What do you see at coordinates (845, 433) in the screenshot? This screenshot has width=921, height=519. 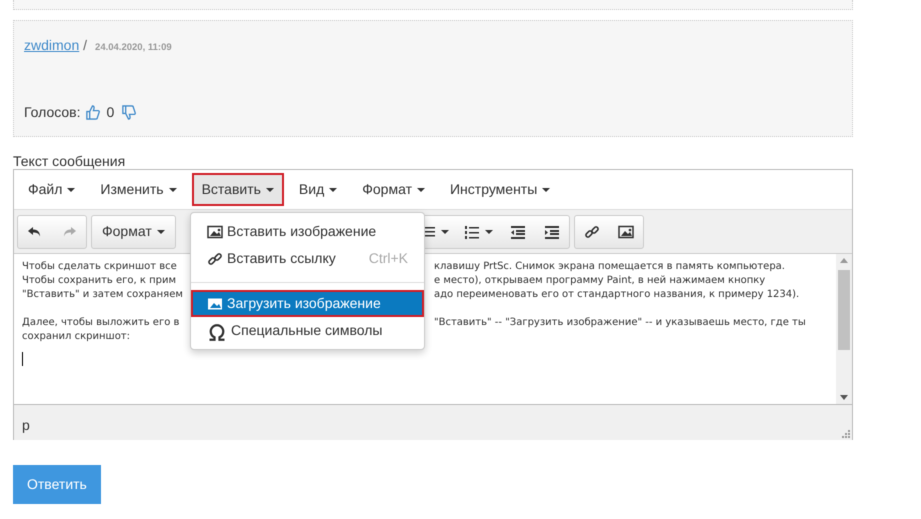 I see `resize-grip-icon` at bounding box center [845, 433].